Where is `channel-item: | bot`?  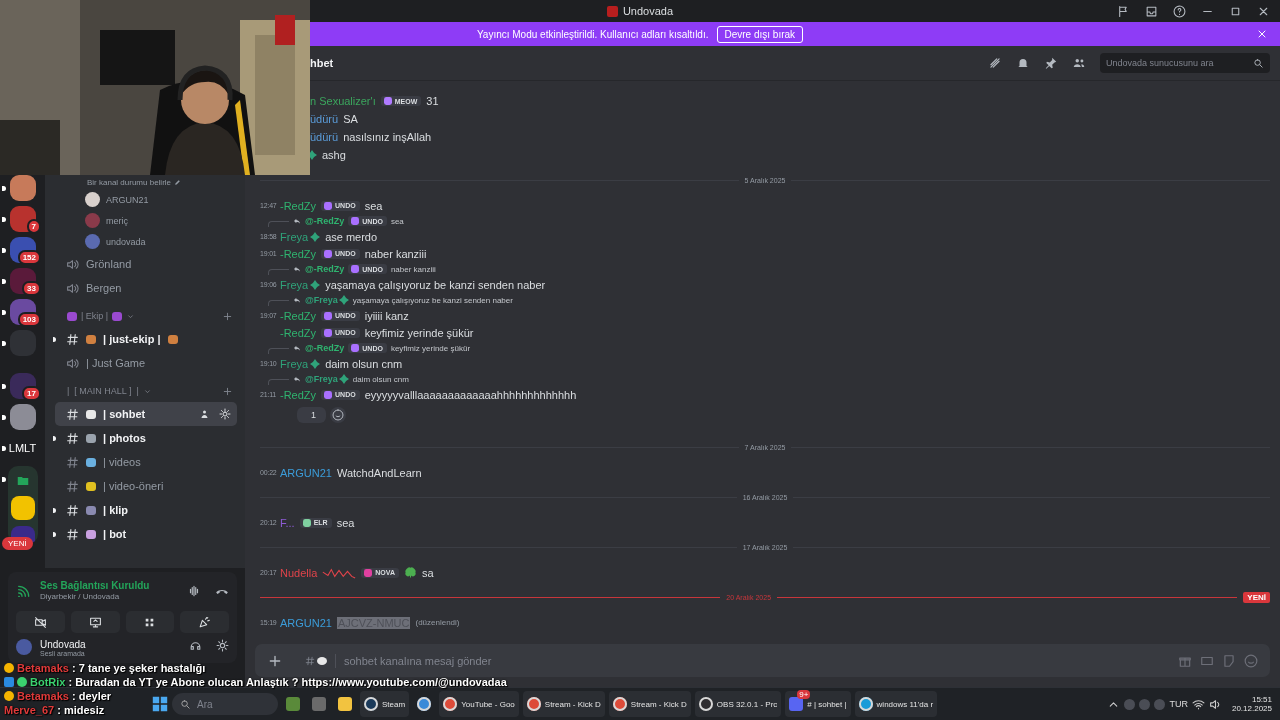 channel-item: | bot is located at coordinates (146, 534).